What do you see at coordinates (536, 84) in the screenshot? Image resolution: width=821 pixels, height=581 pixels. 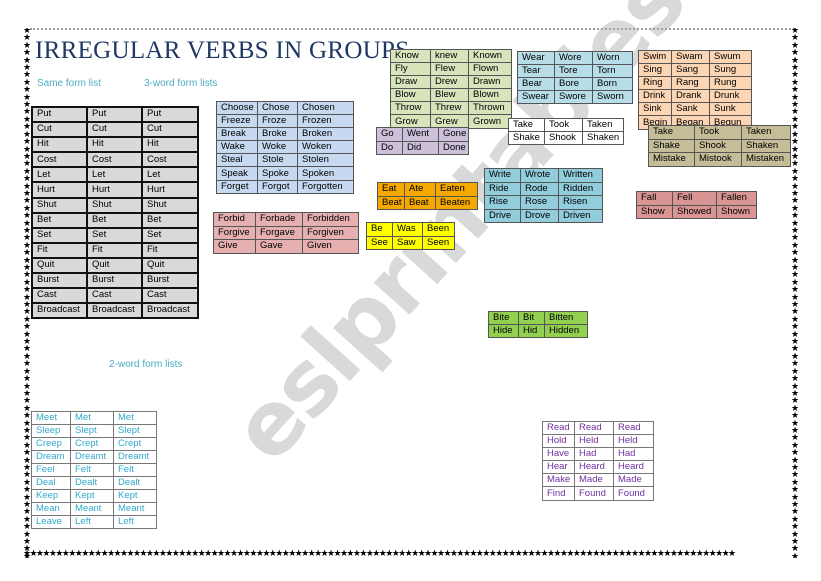 I see `base-form: Bear` at bounding box center [536, 84].